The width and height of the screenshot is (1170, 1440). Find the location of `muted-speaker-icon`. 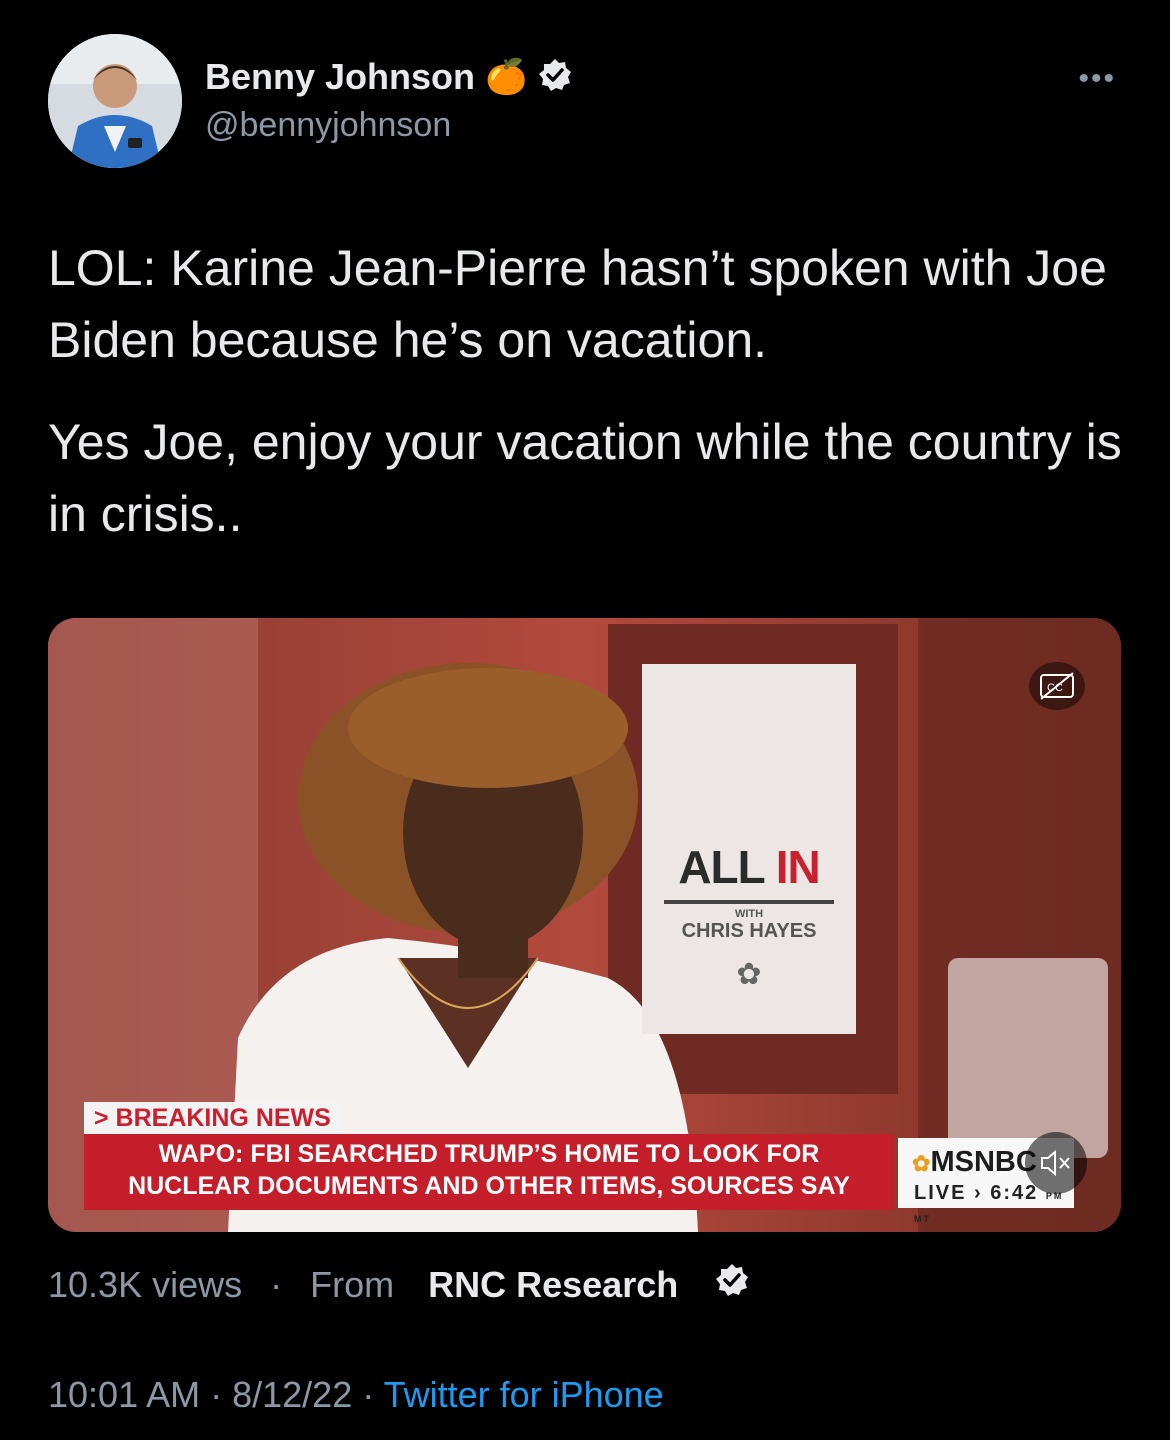

muted-speaker-icon is located at coordinates (1056, 1163).